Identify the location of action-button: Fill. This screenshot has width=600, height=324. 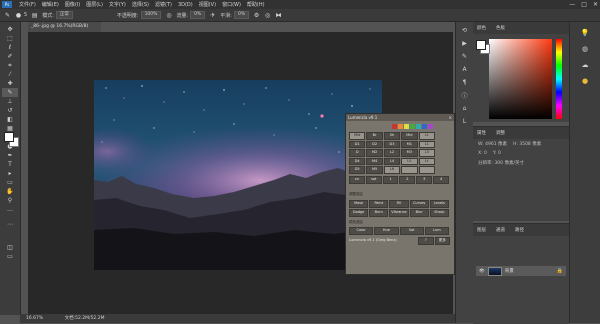
(399, 204).